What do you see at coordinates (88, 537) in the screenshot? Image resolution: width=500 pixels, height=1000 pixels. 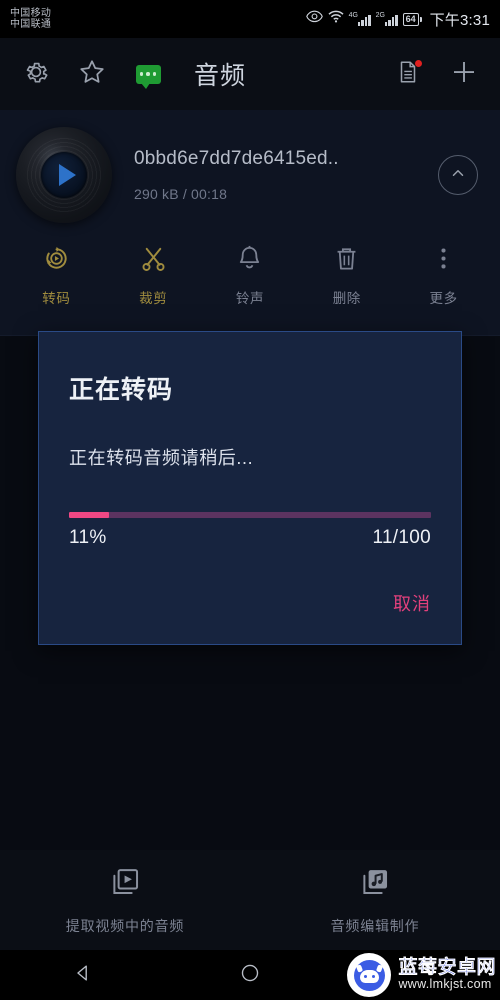 I see `progress-percent: 11%` at bounding box center [88, 537].